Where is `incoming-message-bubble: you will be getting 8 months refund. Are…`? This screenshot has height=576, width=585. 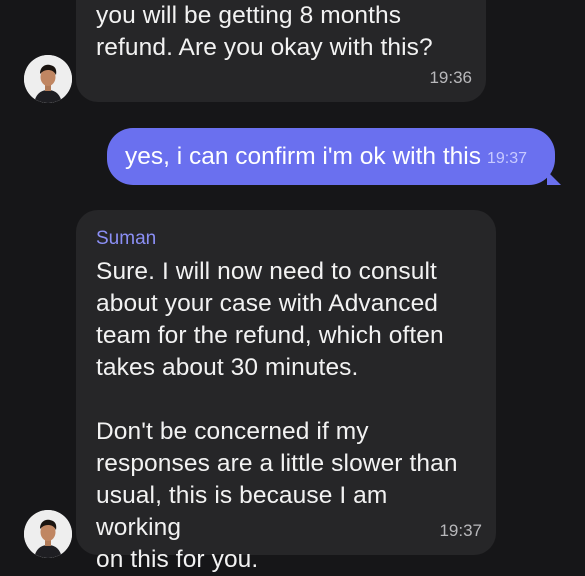 incoming-message-bubble: you will be getting 8 months refund. Are… is located at coordinates (281, 51).